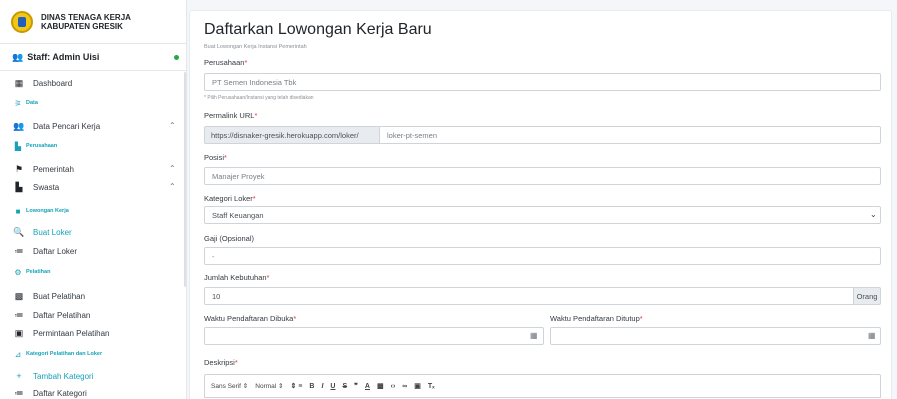 The height and width of the screenshot is (399, 897). I want to click on sidebar-item-dashboard: ▦ Dashboard, so click(93, 83).